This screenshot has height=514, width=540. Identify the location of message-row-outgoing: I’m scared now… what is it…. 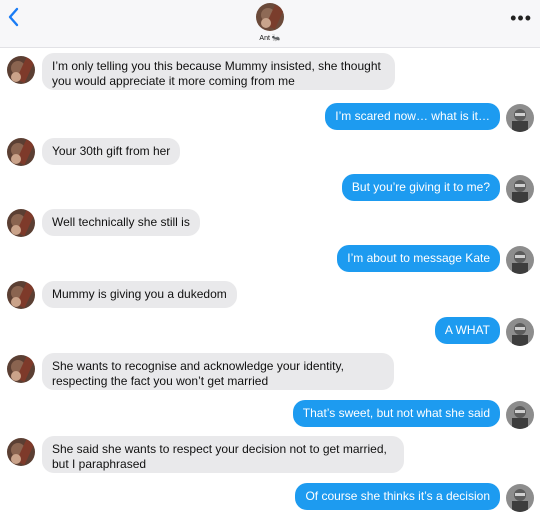
(270, 117).